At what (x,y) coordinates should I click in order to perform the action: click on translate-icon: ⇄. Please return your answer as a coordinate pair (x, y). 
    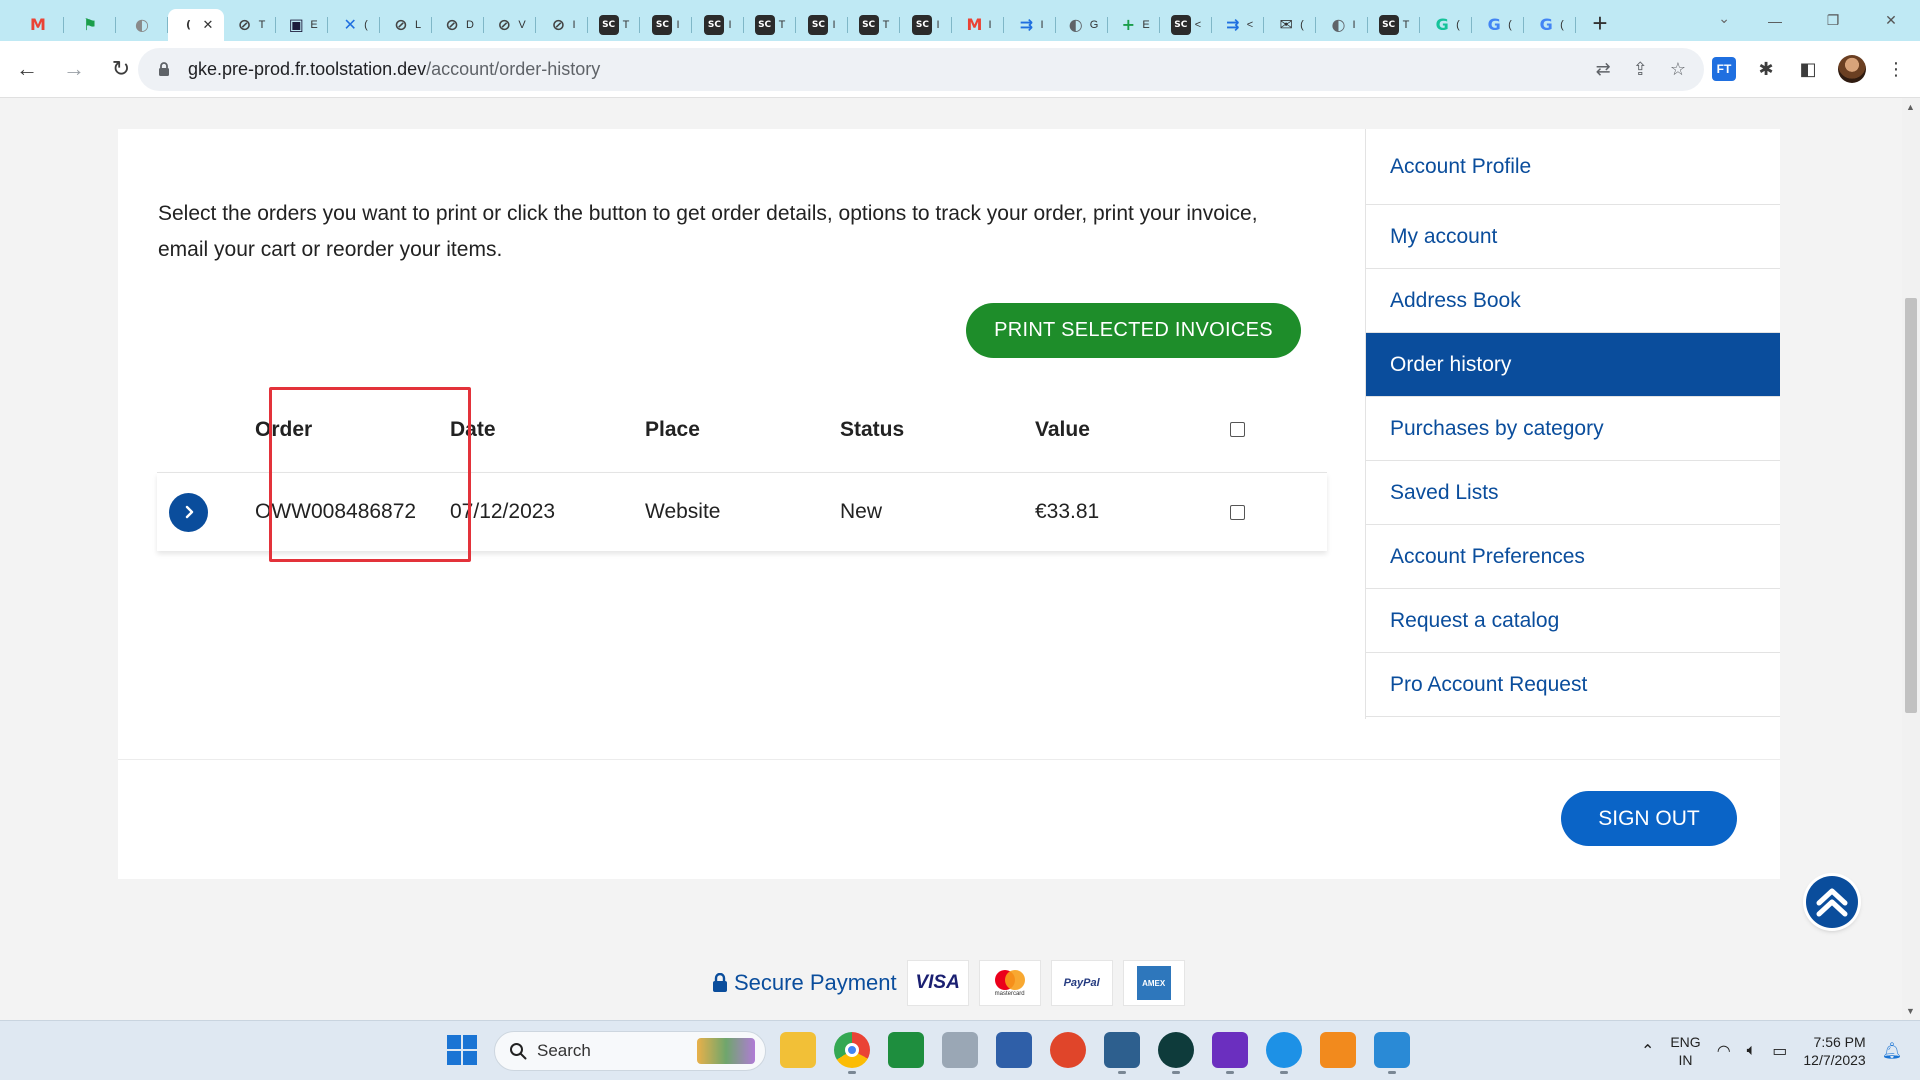
    Looking at the image, I should click on (1603, 69).